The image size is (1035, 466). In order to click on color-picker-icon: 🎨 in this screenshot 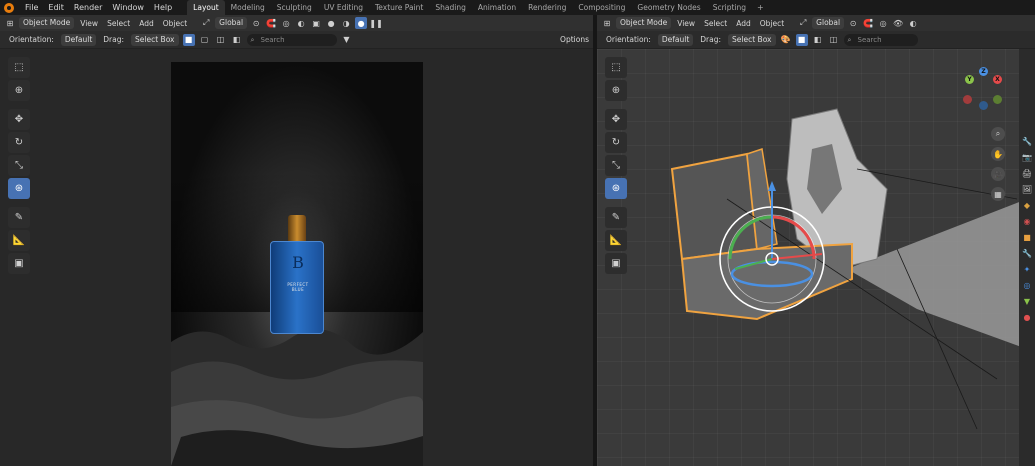, I will do `click(786, 40)`.